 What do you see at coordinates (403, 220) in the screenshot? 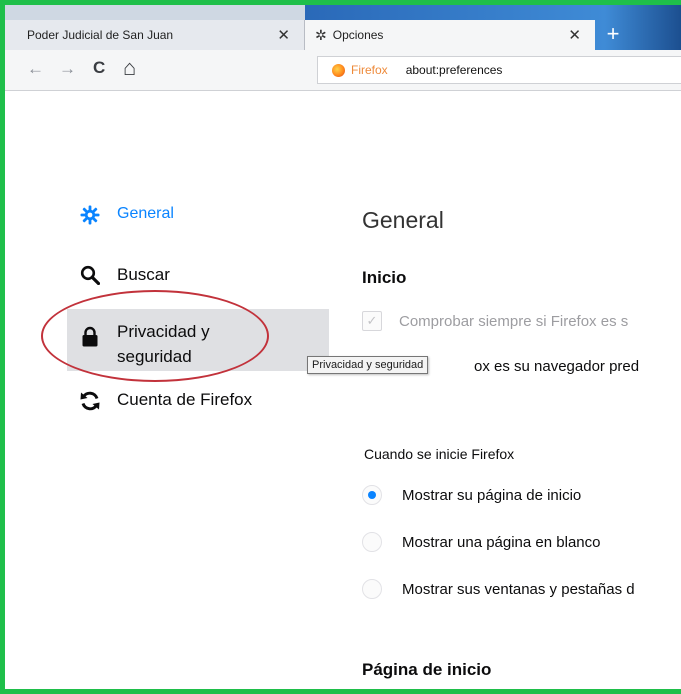
I see `page-title: General` at bounding box center [403, 220].